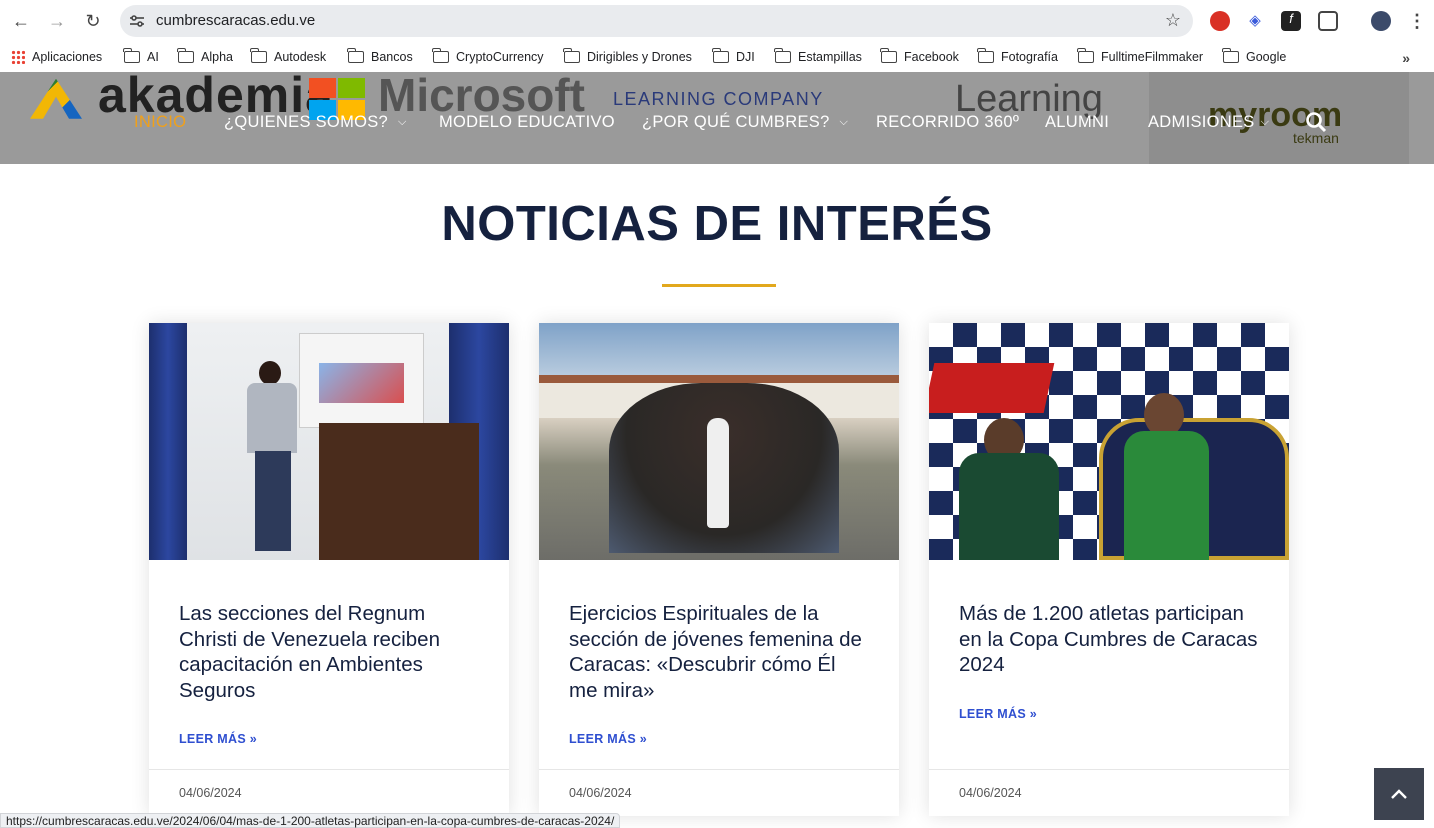 This screenshot has height=828, width=1434. I want to click on chevron-up-icon, so click(1399, 794).